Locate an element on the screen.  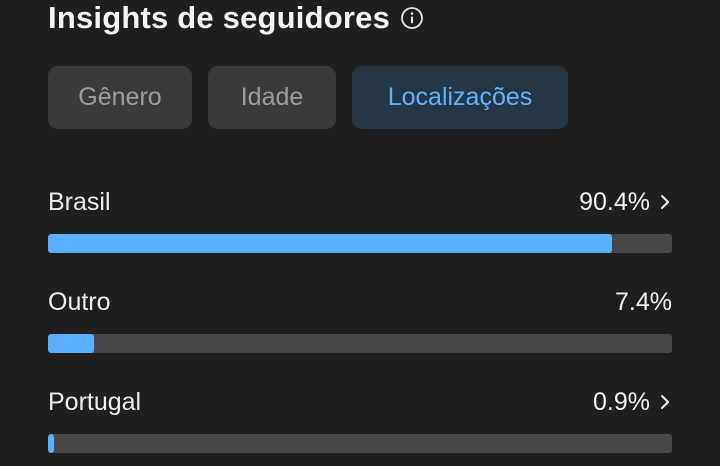
tab-bar: Gênero Idade Localizações is located at coordinates (308, 97).